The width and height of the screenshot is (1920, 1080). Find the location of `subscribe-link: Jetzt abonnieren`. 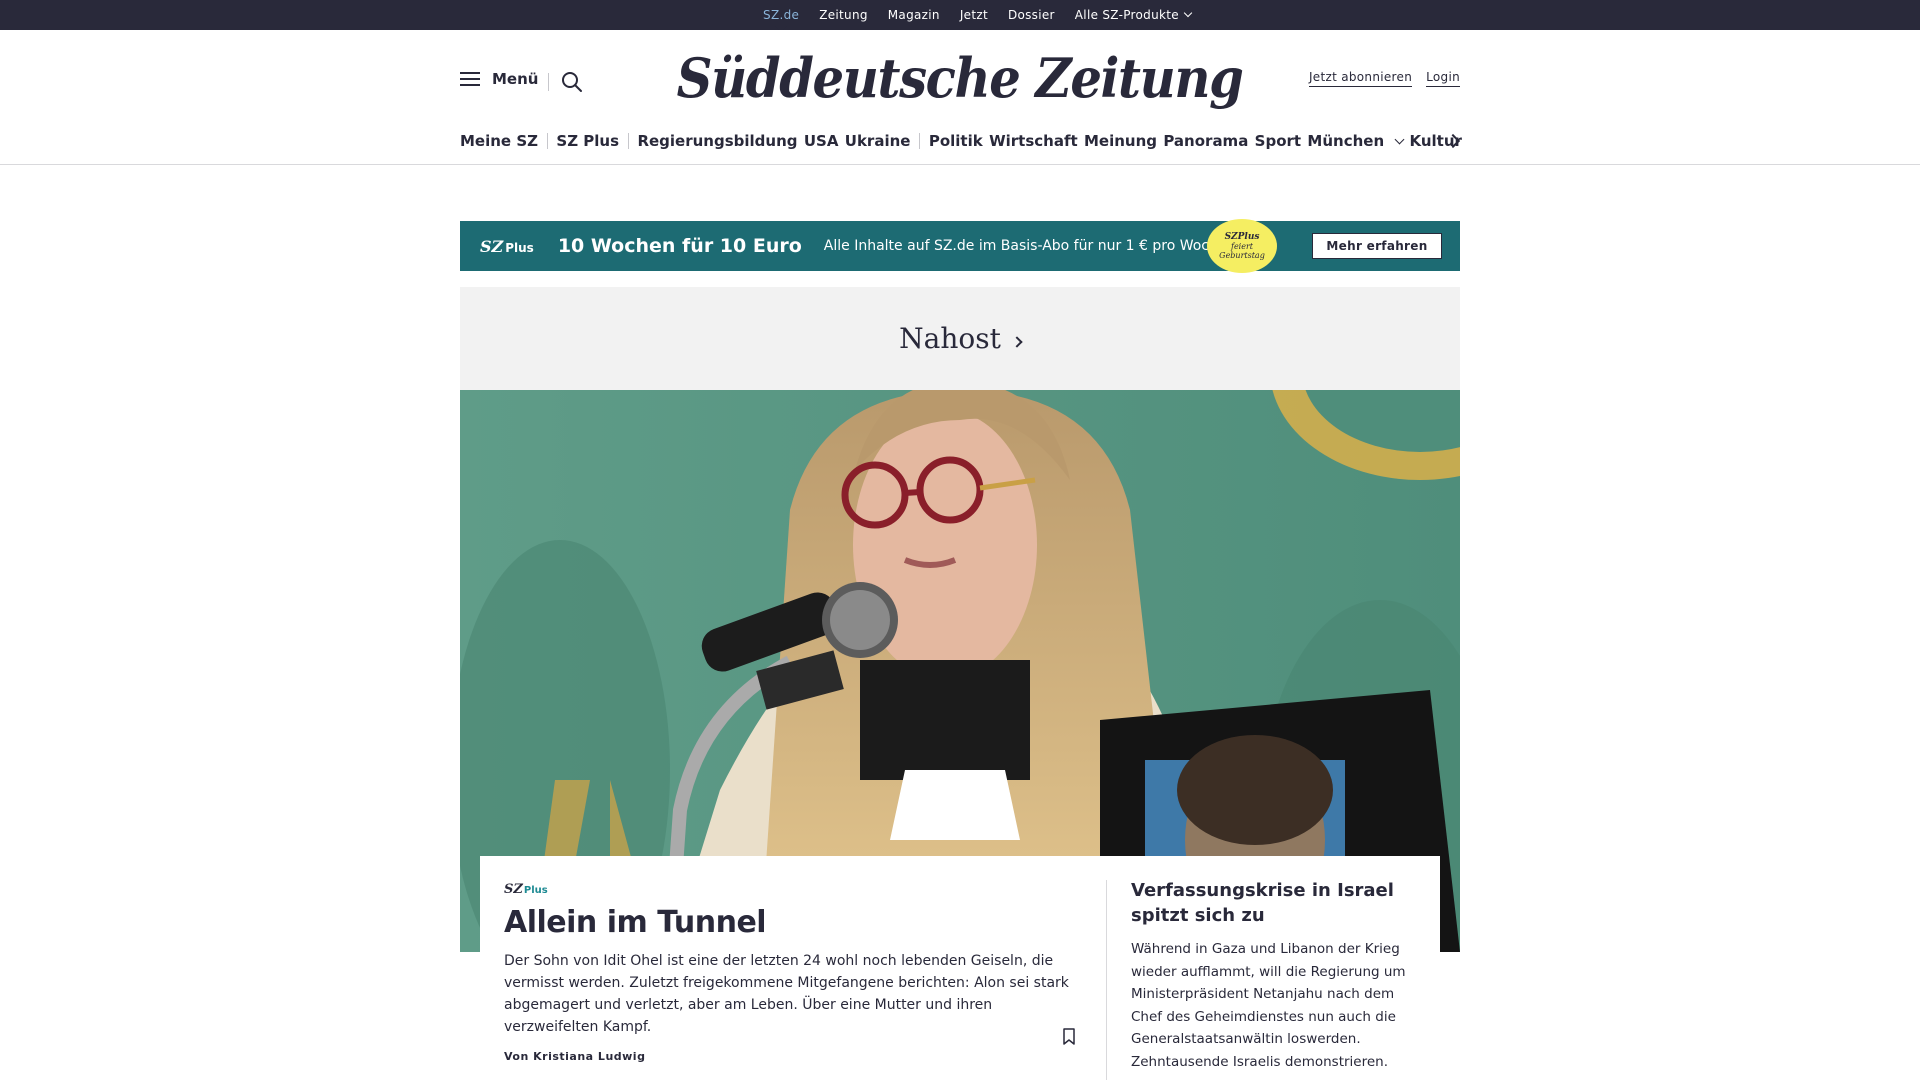

subscribe-link: Jetzt abonnieren is located at coordinates (1360, 78).